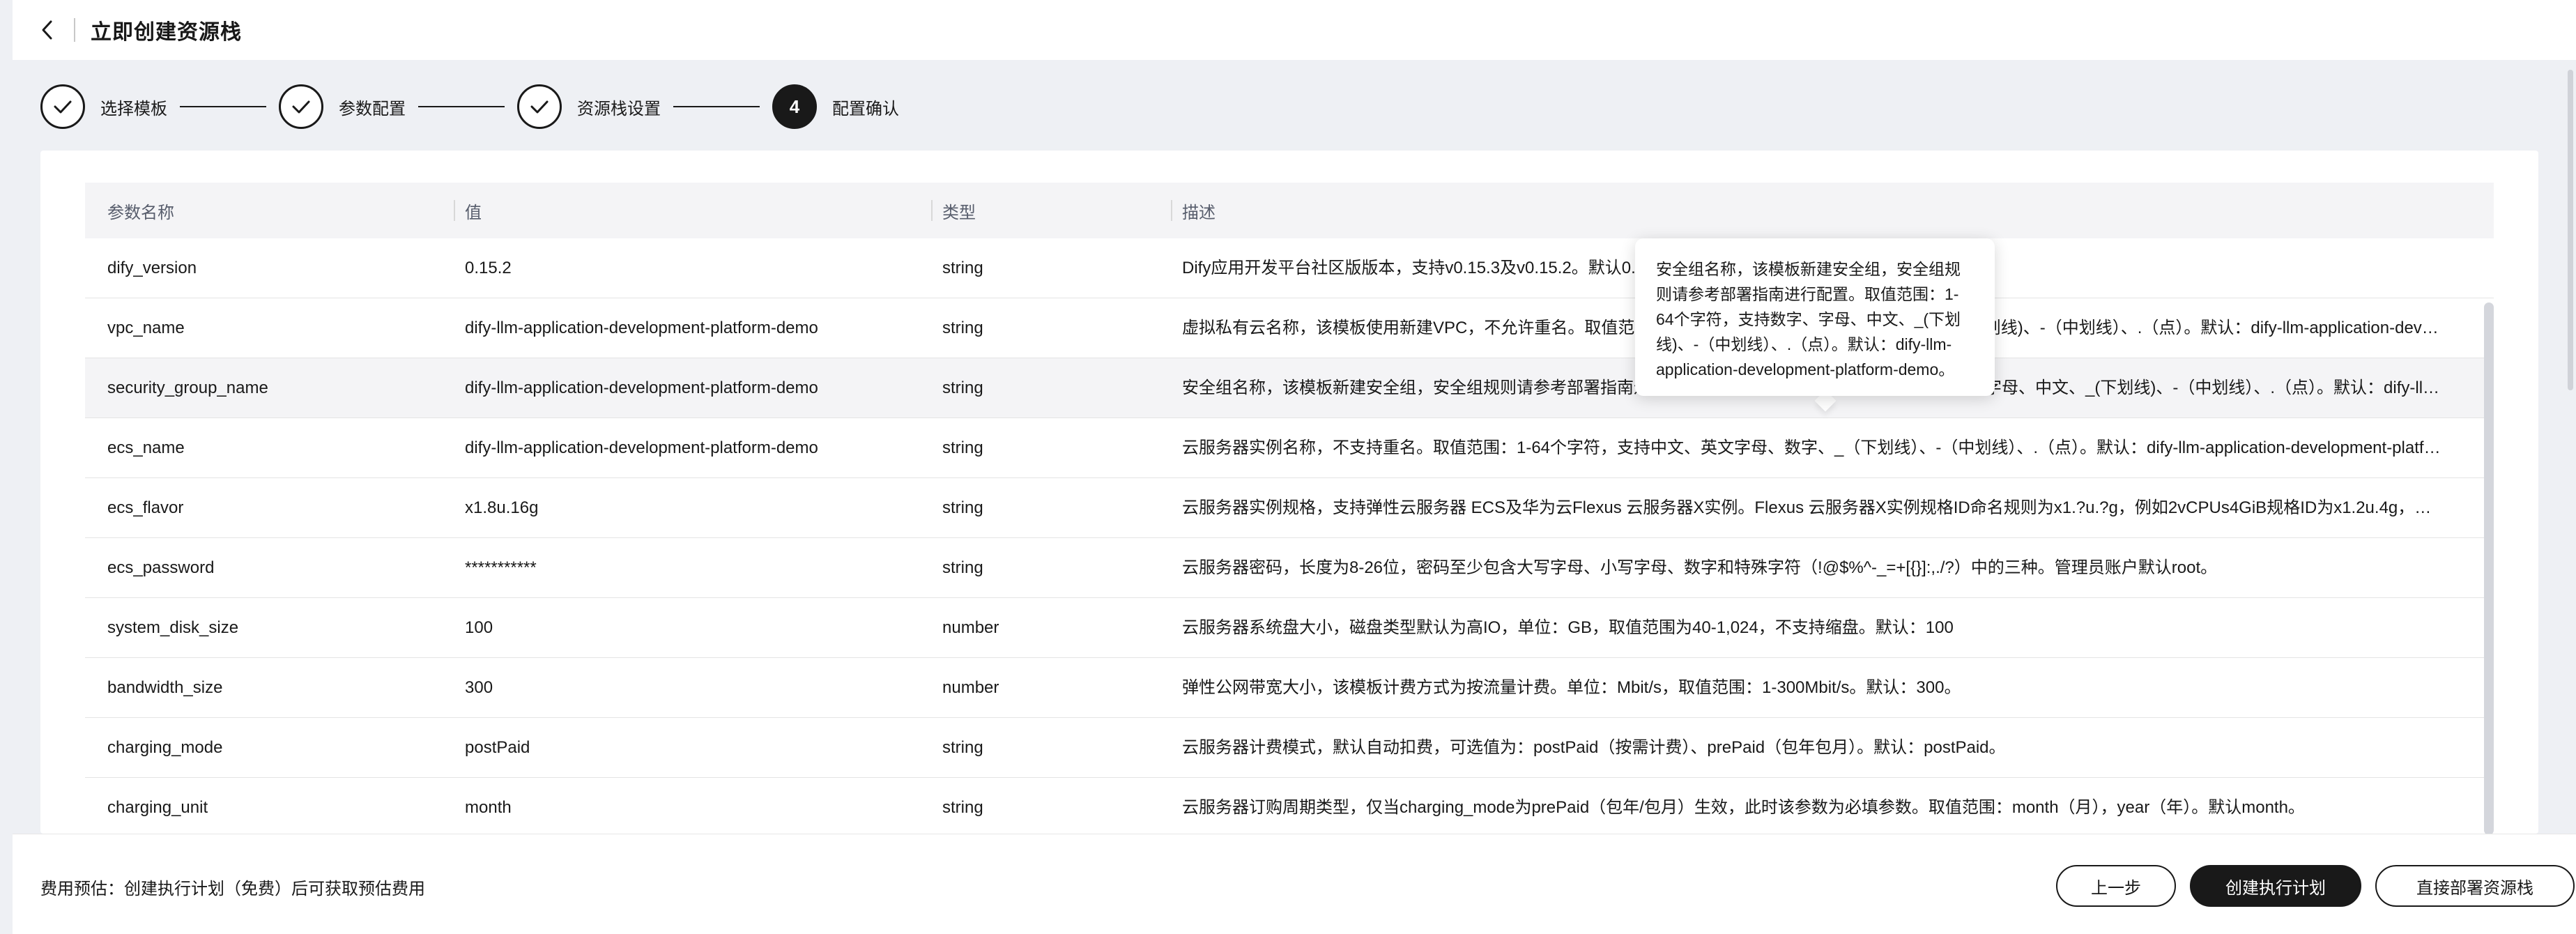 This screenshot has width=2576, height=934. Describe the element at coordinates (232, 889) in the screenshot. I see `cost-estimate-note: 费用预估：创建执行计划（免费）后可获取预估费用` at that location.